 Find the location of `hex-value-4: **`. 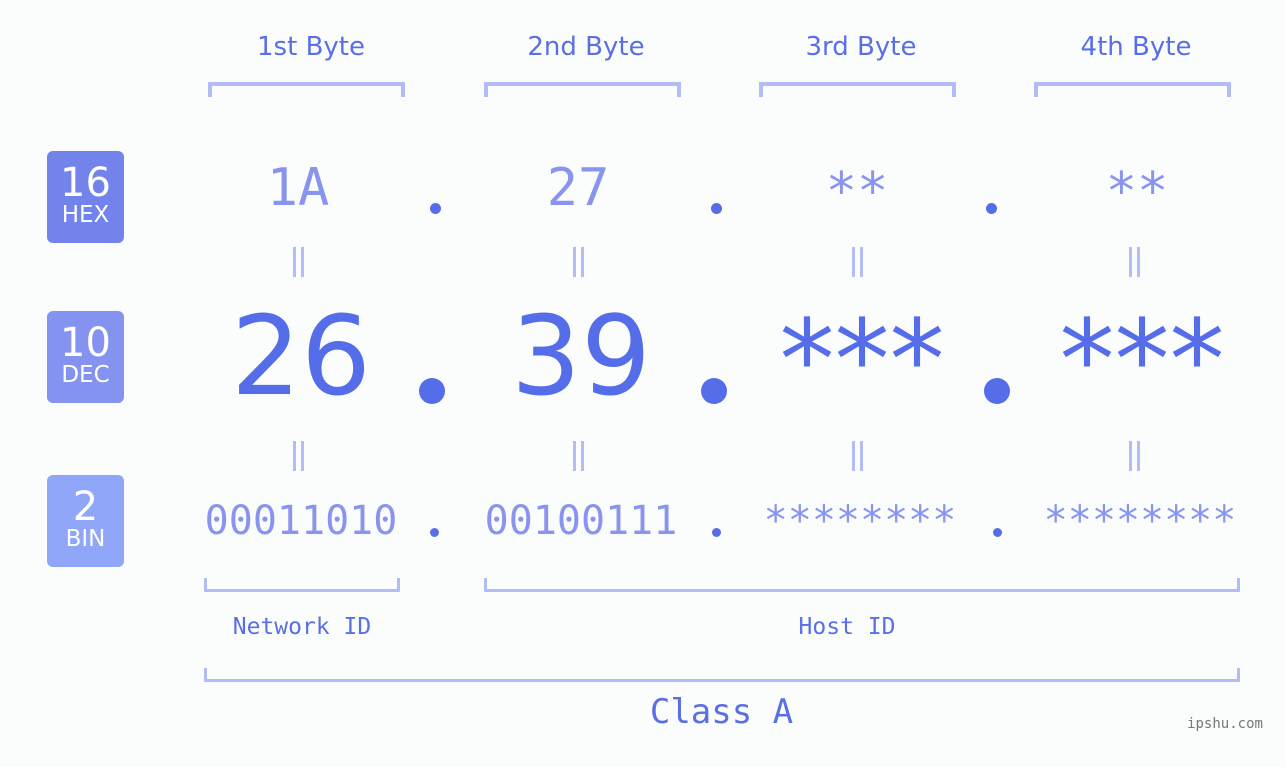

hex-value-4: ** is located at coordinates (1137, 192).